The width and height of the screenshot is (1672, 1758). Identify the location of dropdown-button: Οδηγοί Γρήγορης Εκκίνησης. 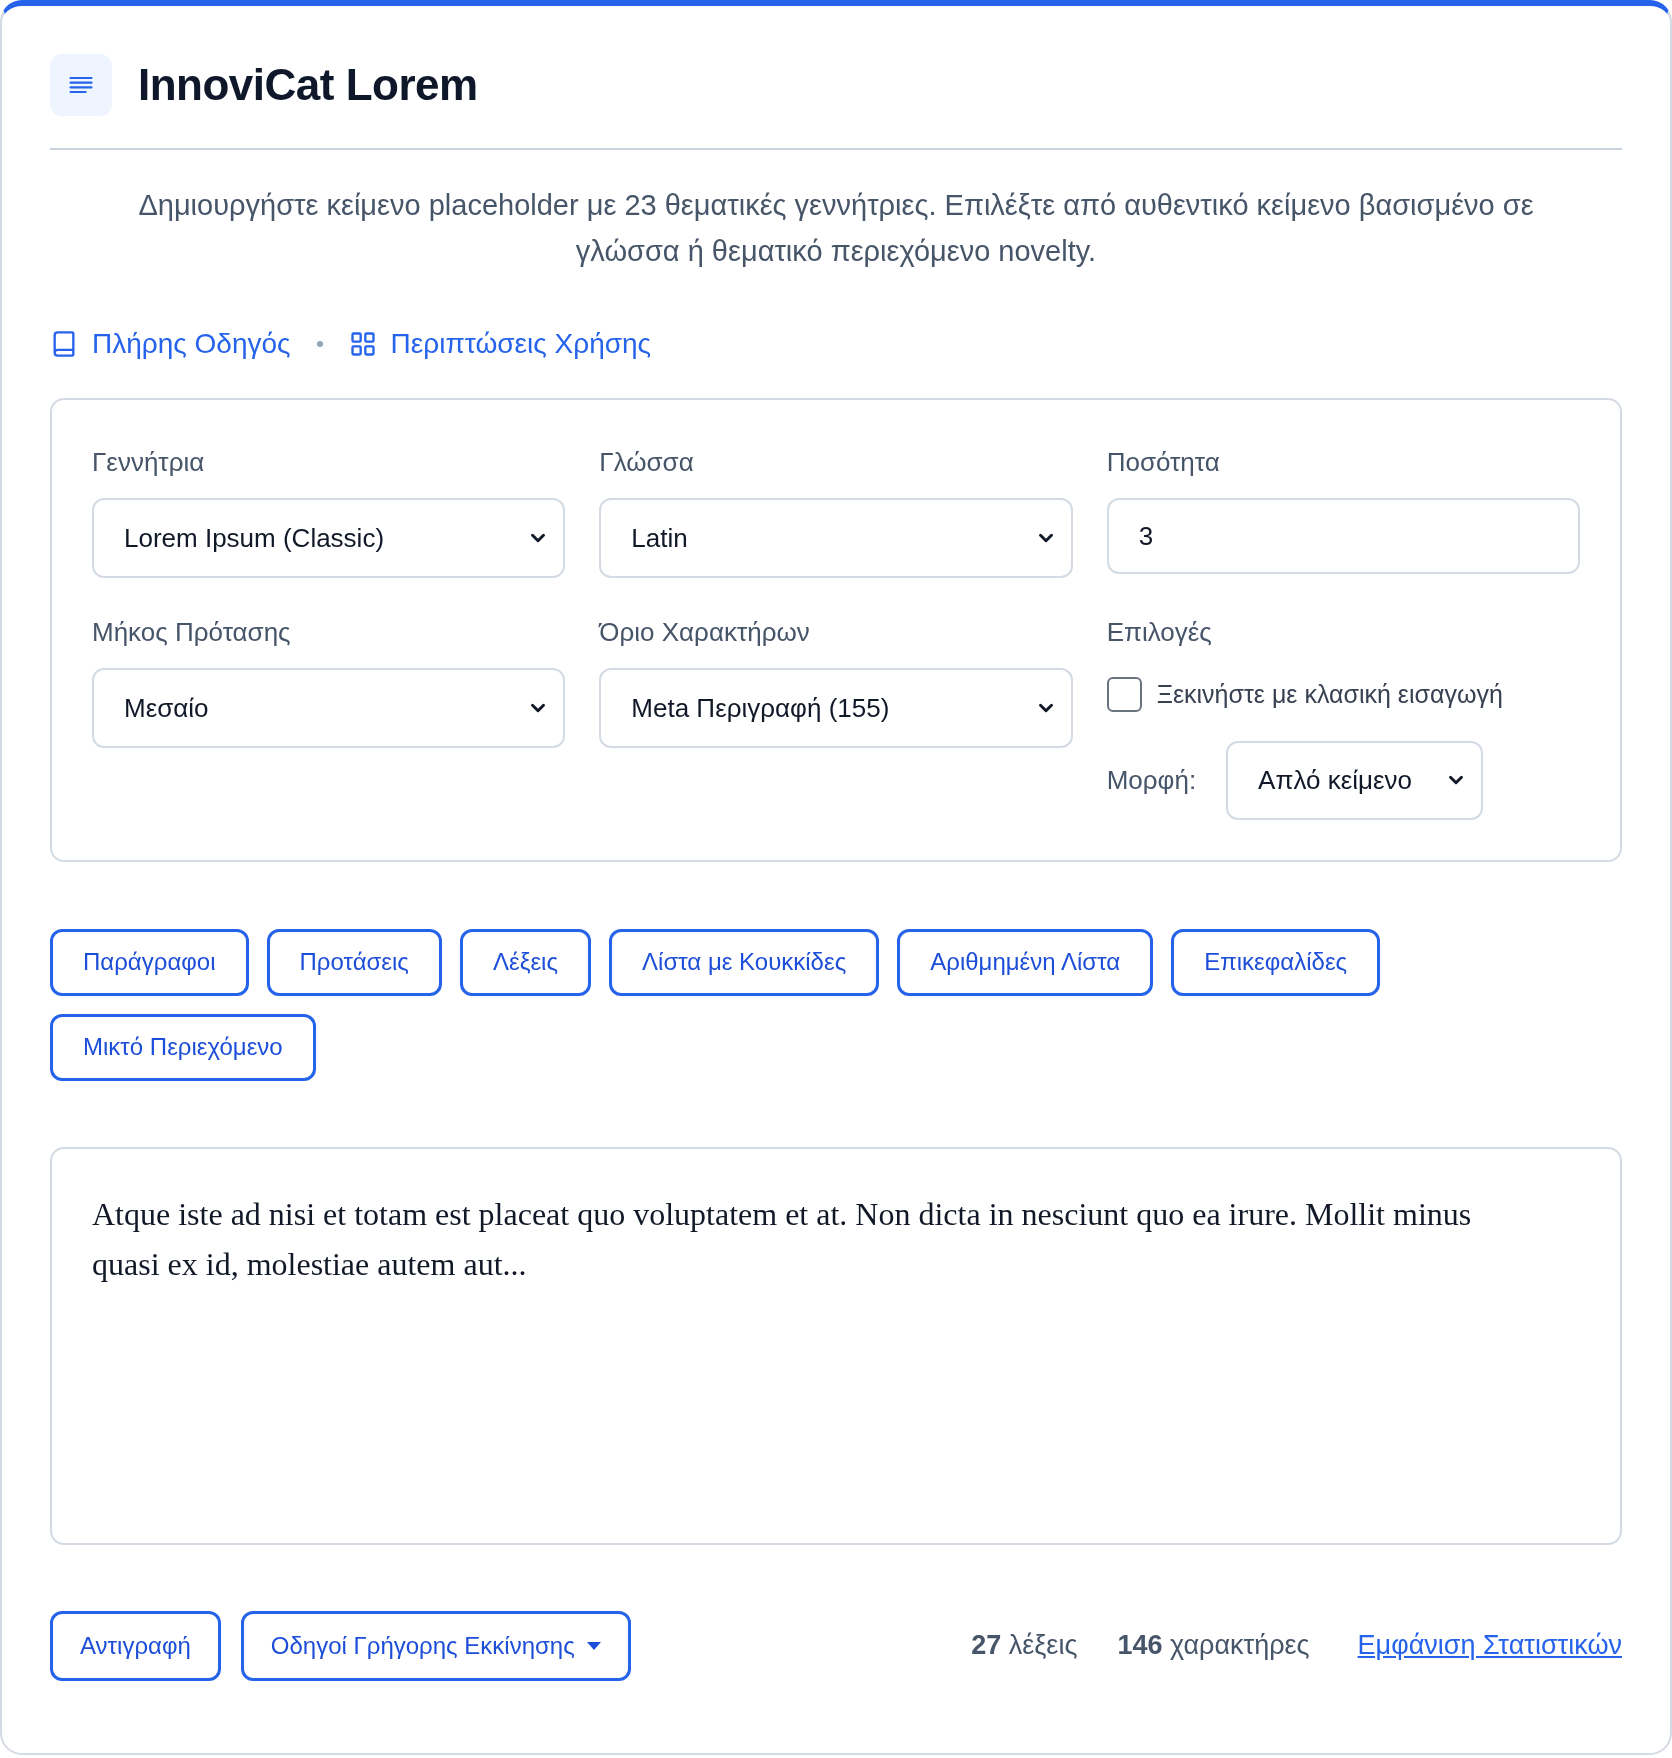
(435, 1645).